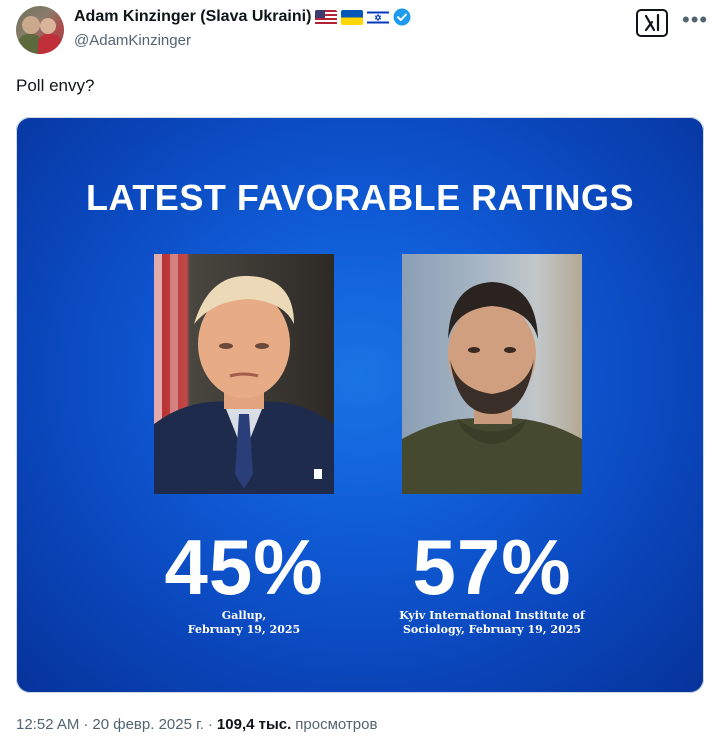 The height and width of the screenshot is (756, 720). I want to click on views-label: просмотров, so click(336, 724).